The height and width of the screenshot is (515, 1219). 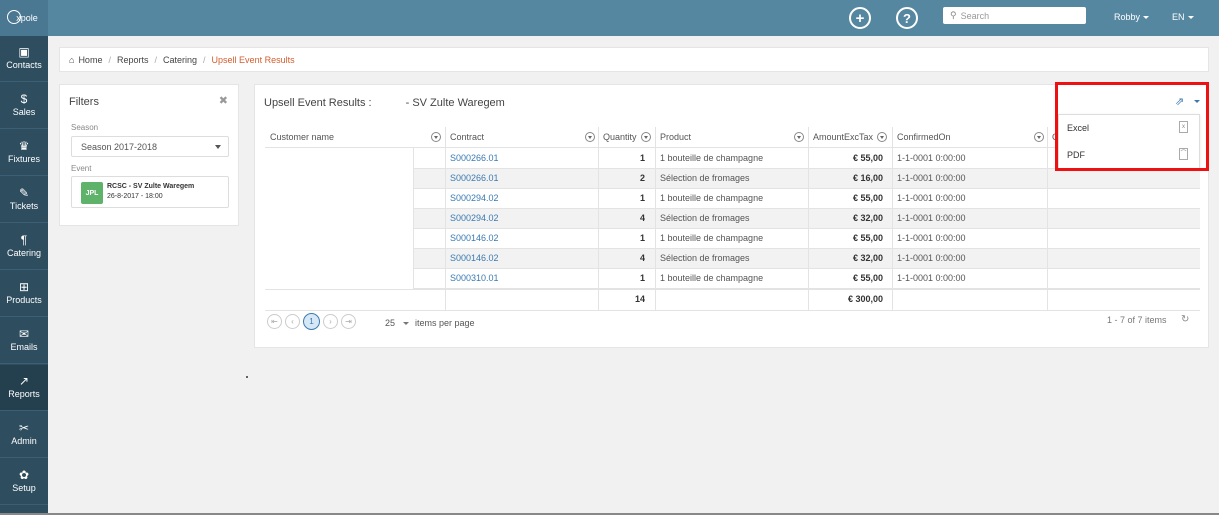 What do you see at coordinates (642, 158) in the screenshot?
I see `cell-quantity: 1` at bounding box center [642, 158].